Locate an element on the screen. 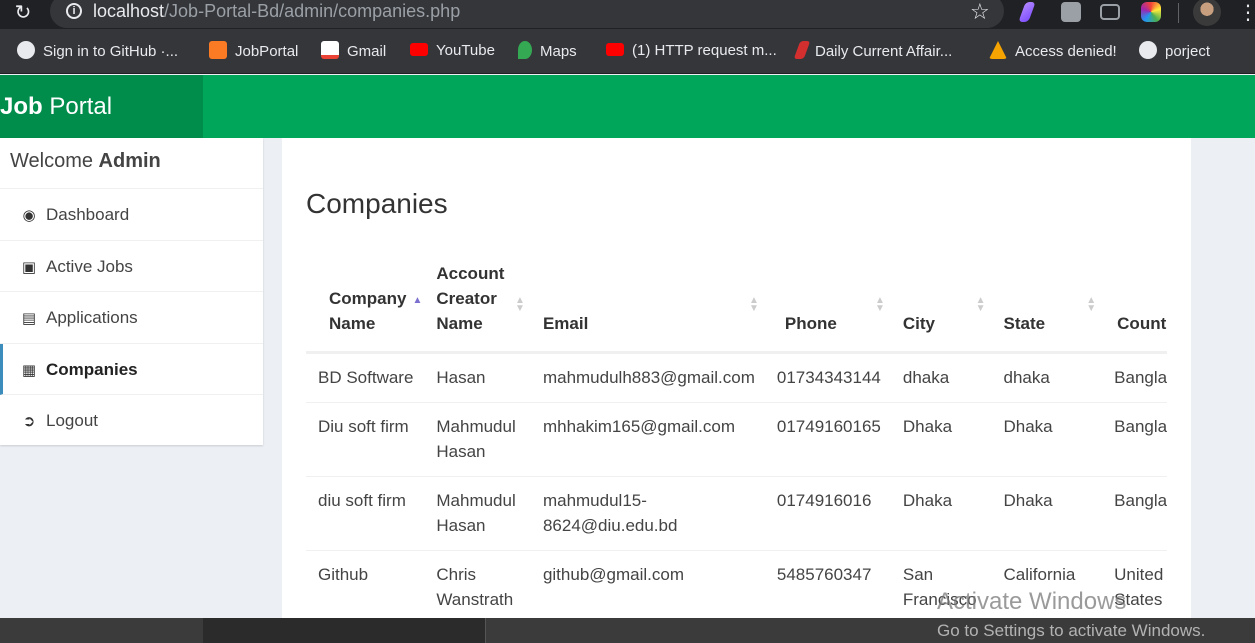 The width and height of the screenshot is (1255, 643). cell-email: github@gmail.com is located at coordinates (647, 584).